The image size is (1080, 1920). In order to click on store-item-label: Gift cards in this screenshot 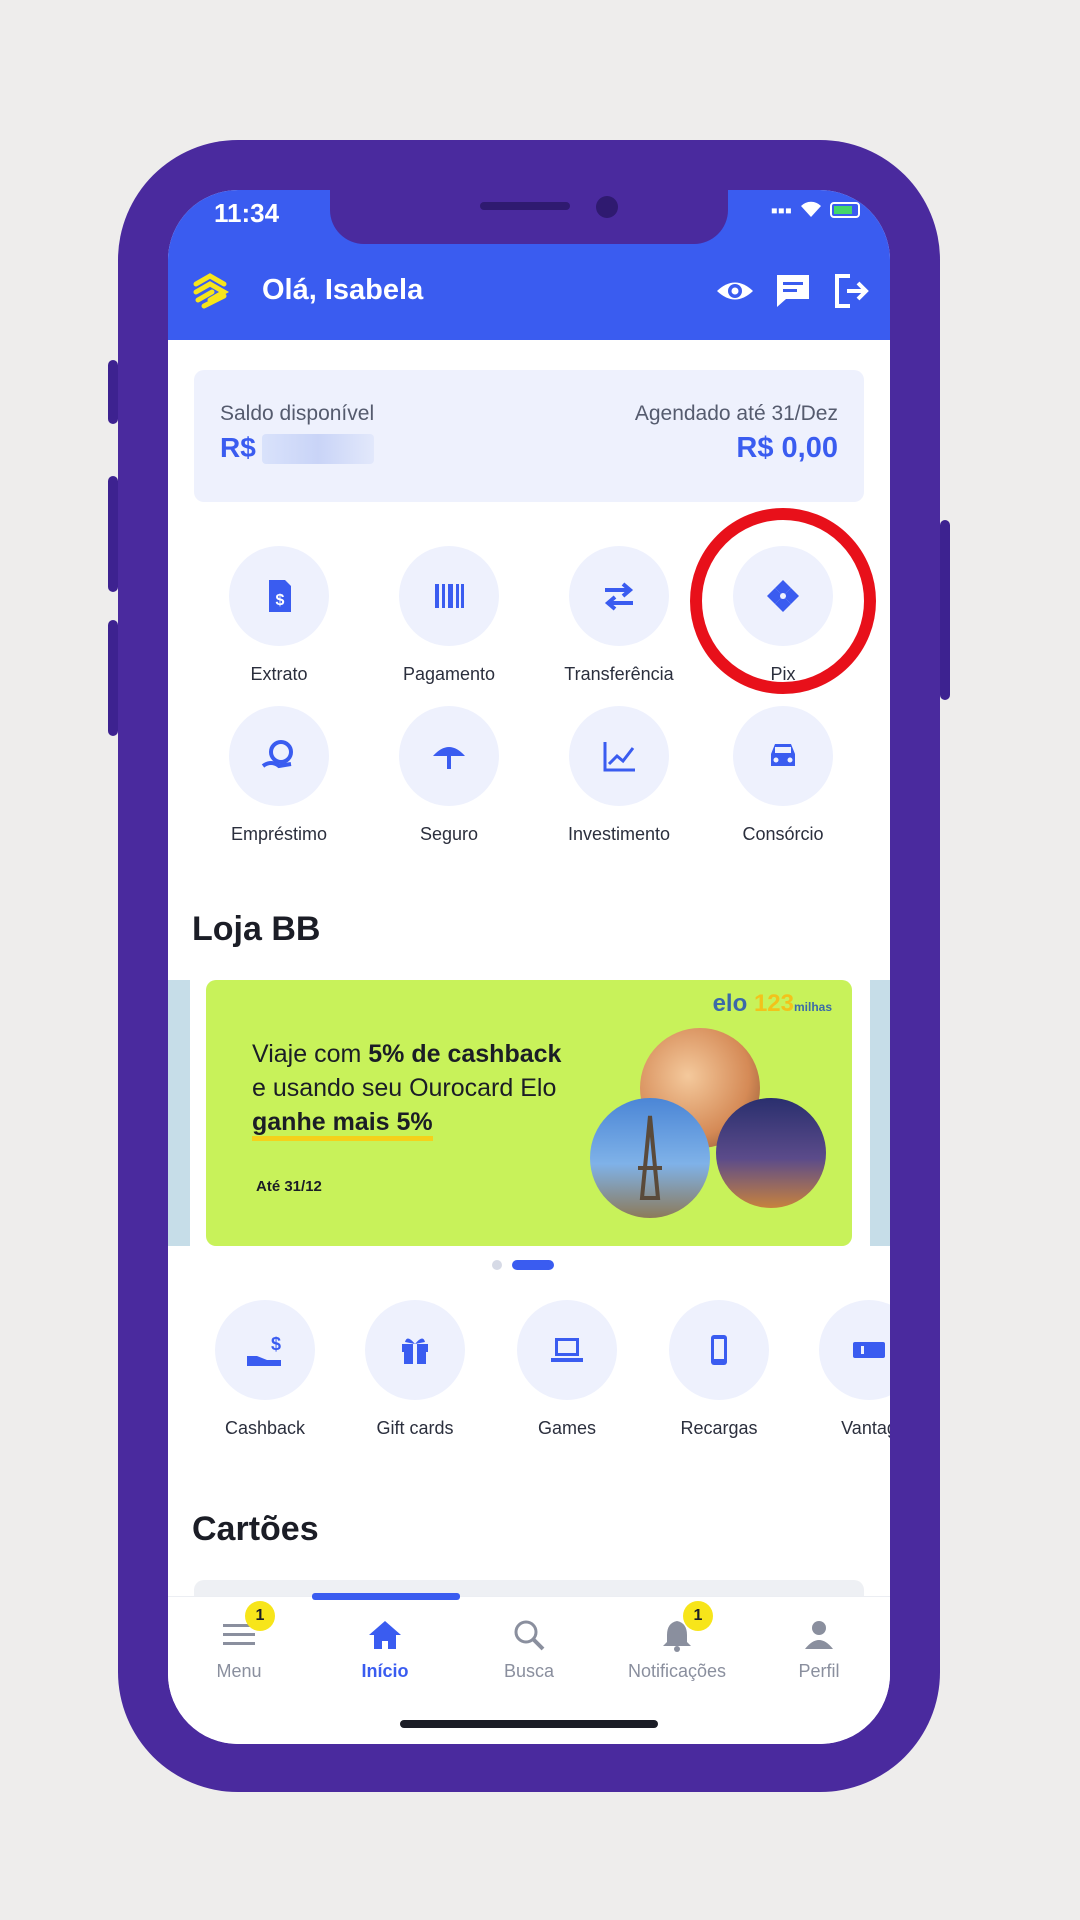, I will do `click(415, 1428)`.